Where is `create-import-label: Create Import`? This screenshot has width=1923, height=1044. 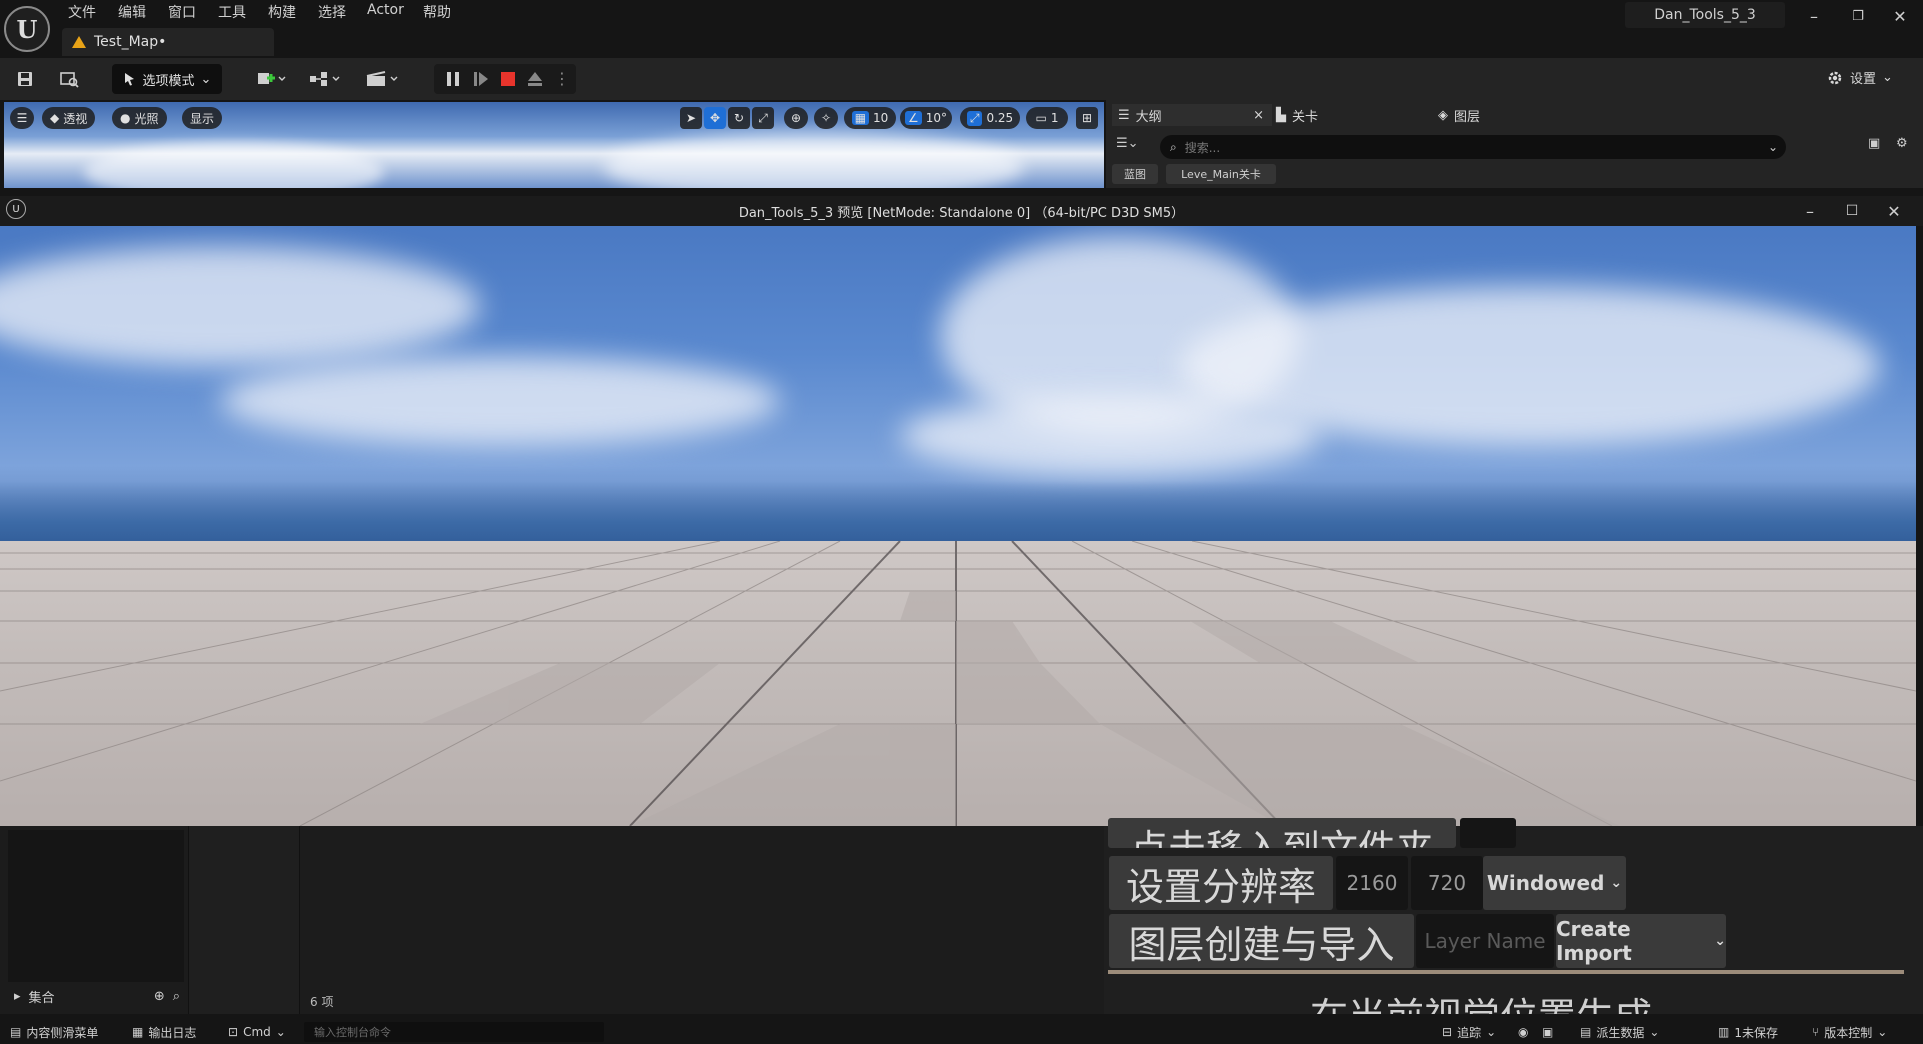 create-import-label: Create Import is located at coordinates (1594, 941).